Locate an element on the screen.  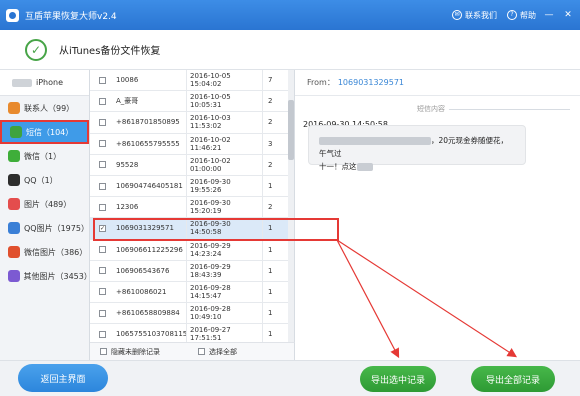
message-row: 95528 2016-10-02 01:00:00 2 is located at coordinates (192, 165).